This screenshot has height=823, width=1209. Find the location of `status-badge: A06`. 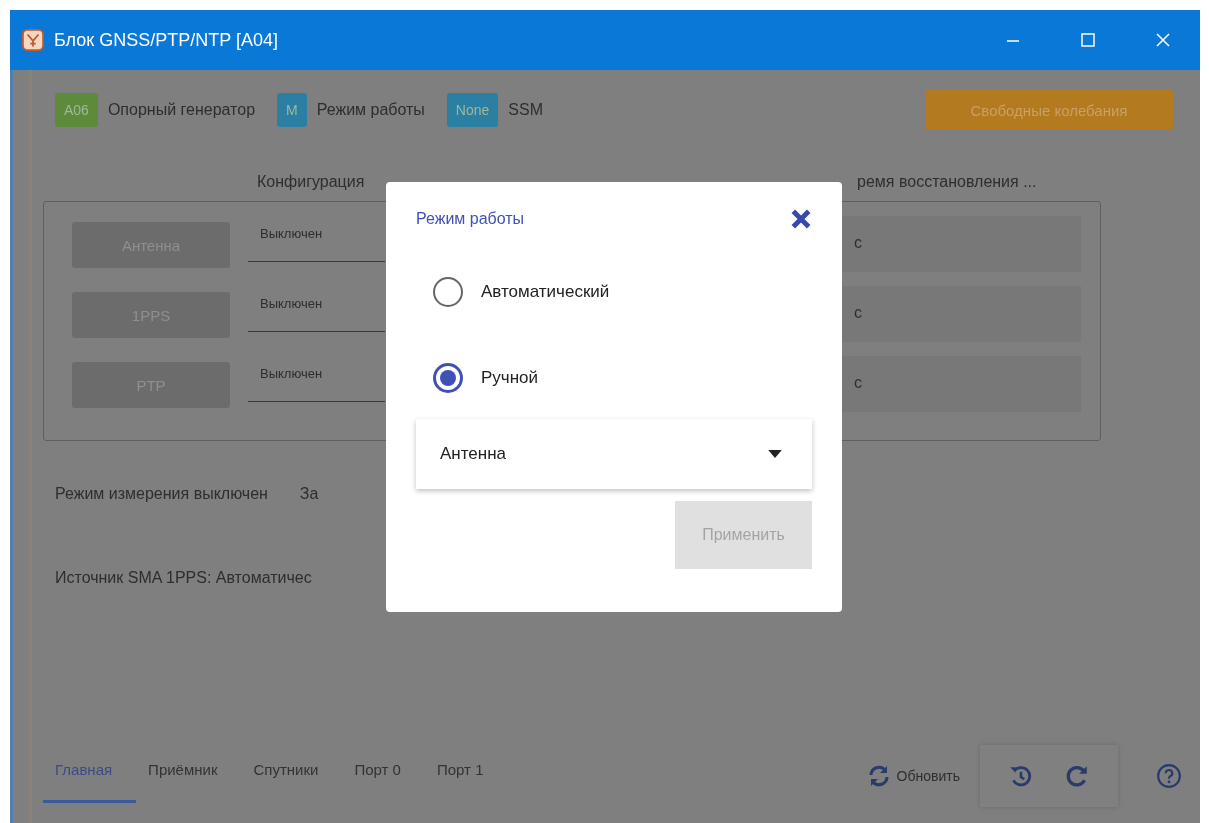

status-badge: A06 is located at coordinates (76, 110).